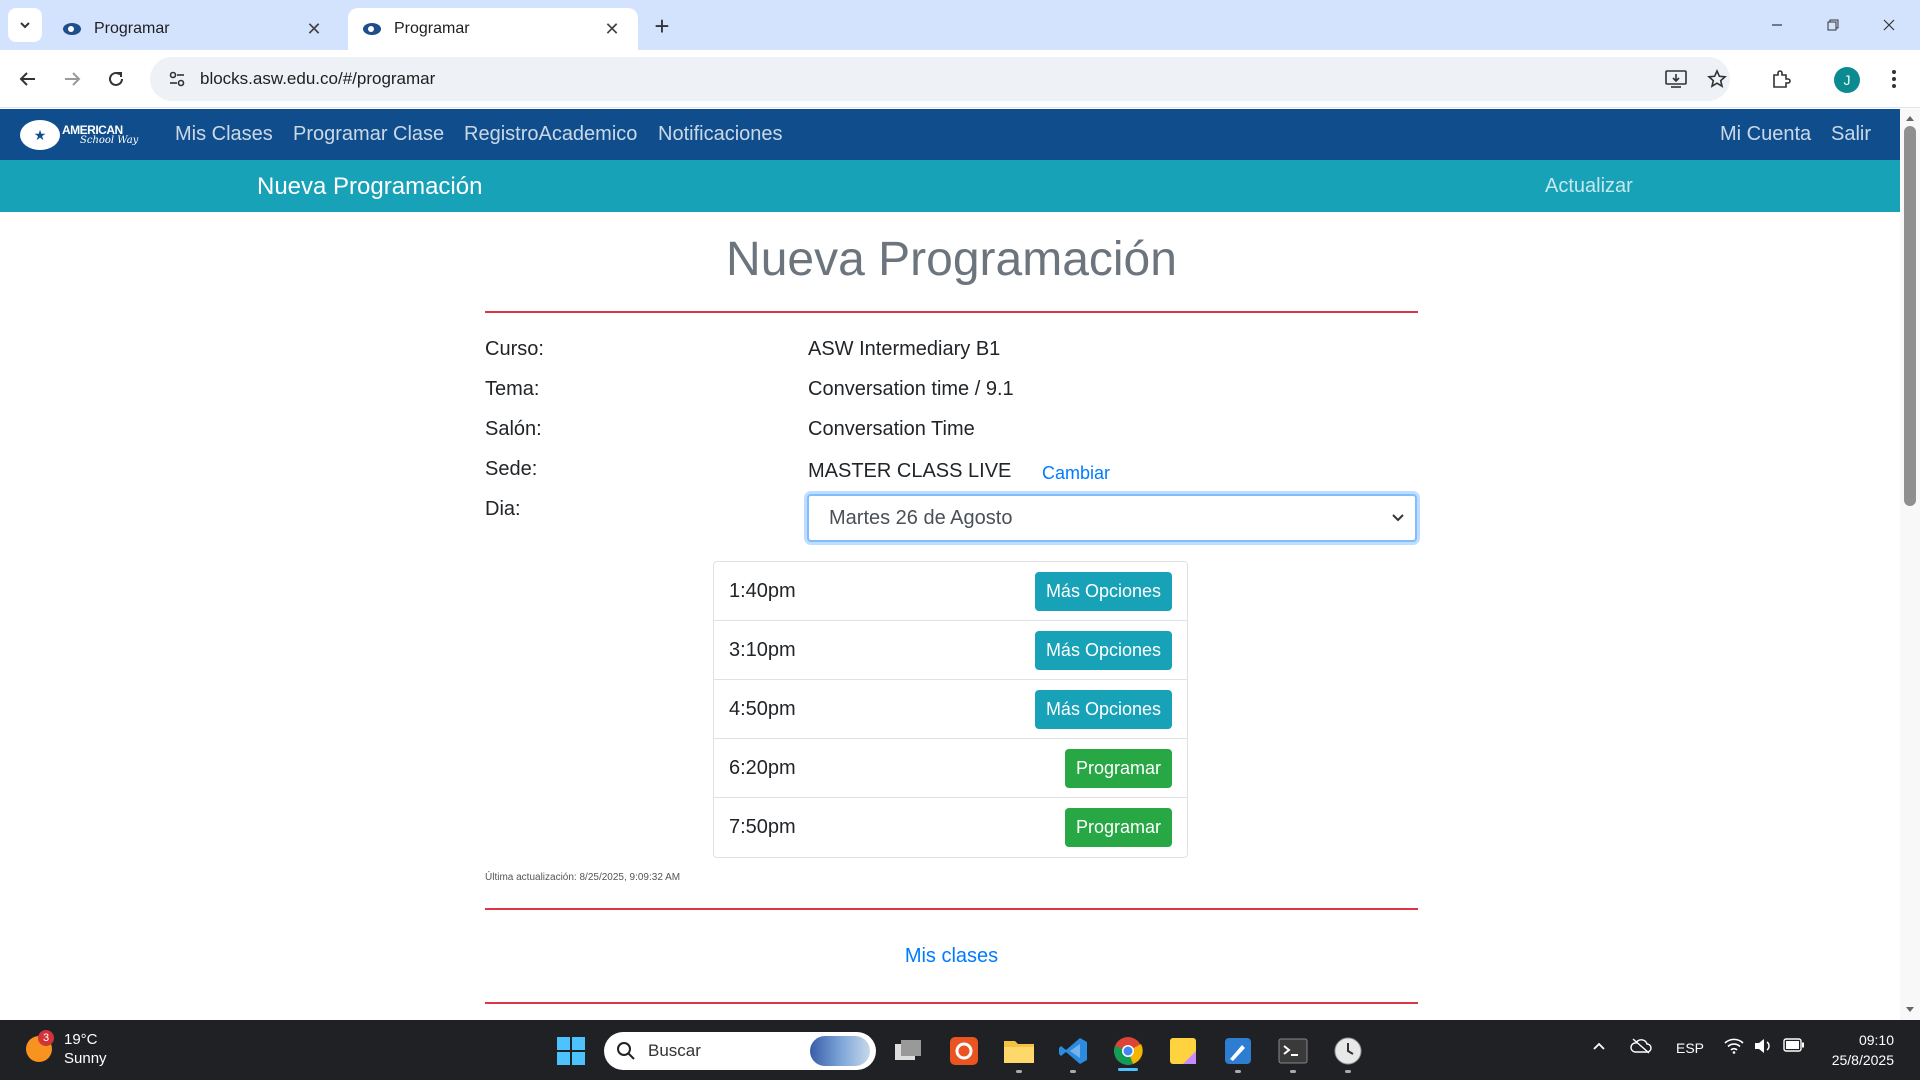 This screenshot has height=1080, width=1920. What do you see at coordinates (1348, 1051) in the screenshot?
I see `clock-app-icon` at bounding box center [1348, 1051].